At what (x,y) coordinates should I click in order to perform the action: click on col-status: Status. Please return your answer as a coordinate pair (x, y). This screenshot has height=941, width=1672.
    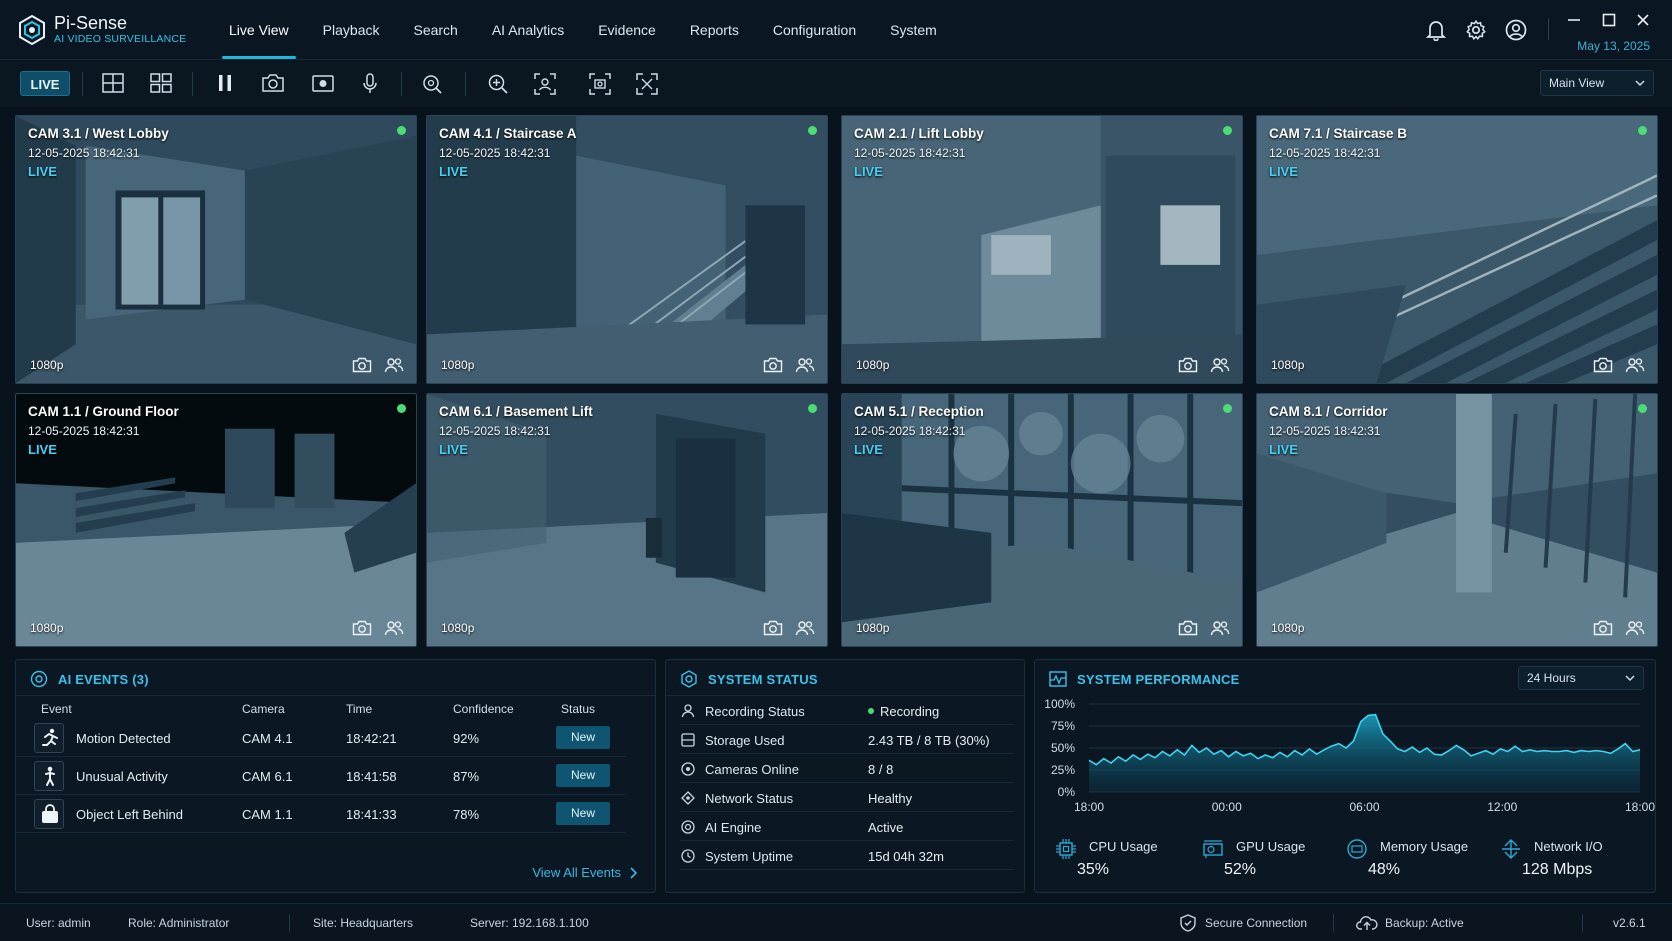
    Looking at the image, I should click on (578, 709).